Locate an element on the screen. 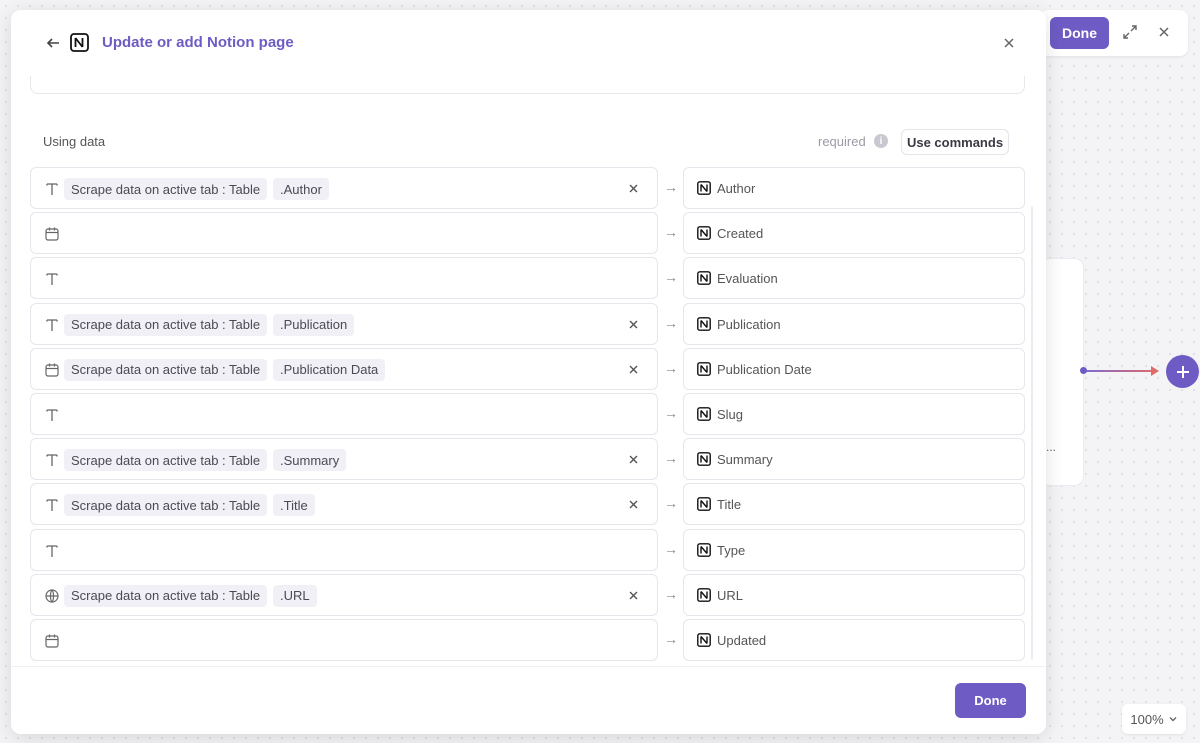  property-label: Evaluation is located at coordinates (747, 279).